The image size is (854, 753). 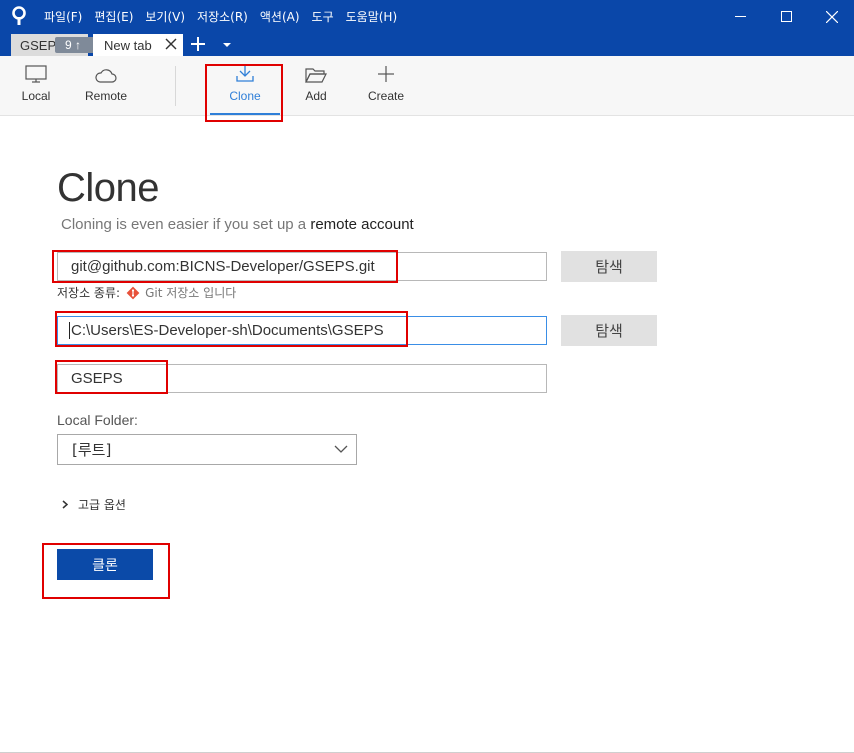 I want to click on menu-file: 파일(F), so click(x=63, y=16).